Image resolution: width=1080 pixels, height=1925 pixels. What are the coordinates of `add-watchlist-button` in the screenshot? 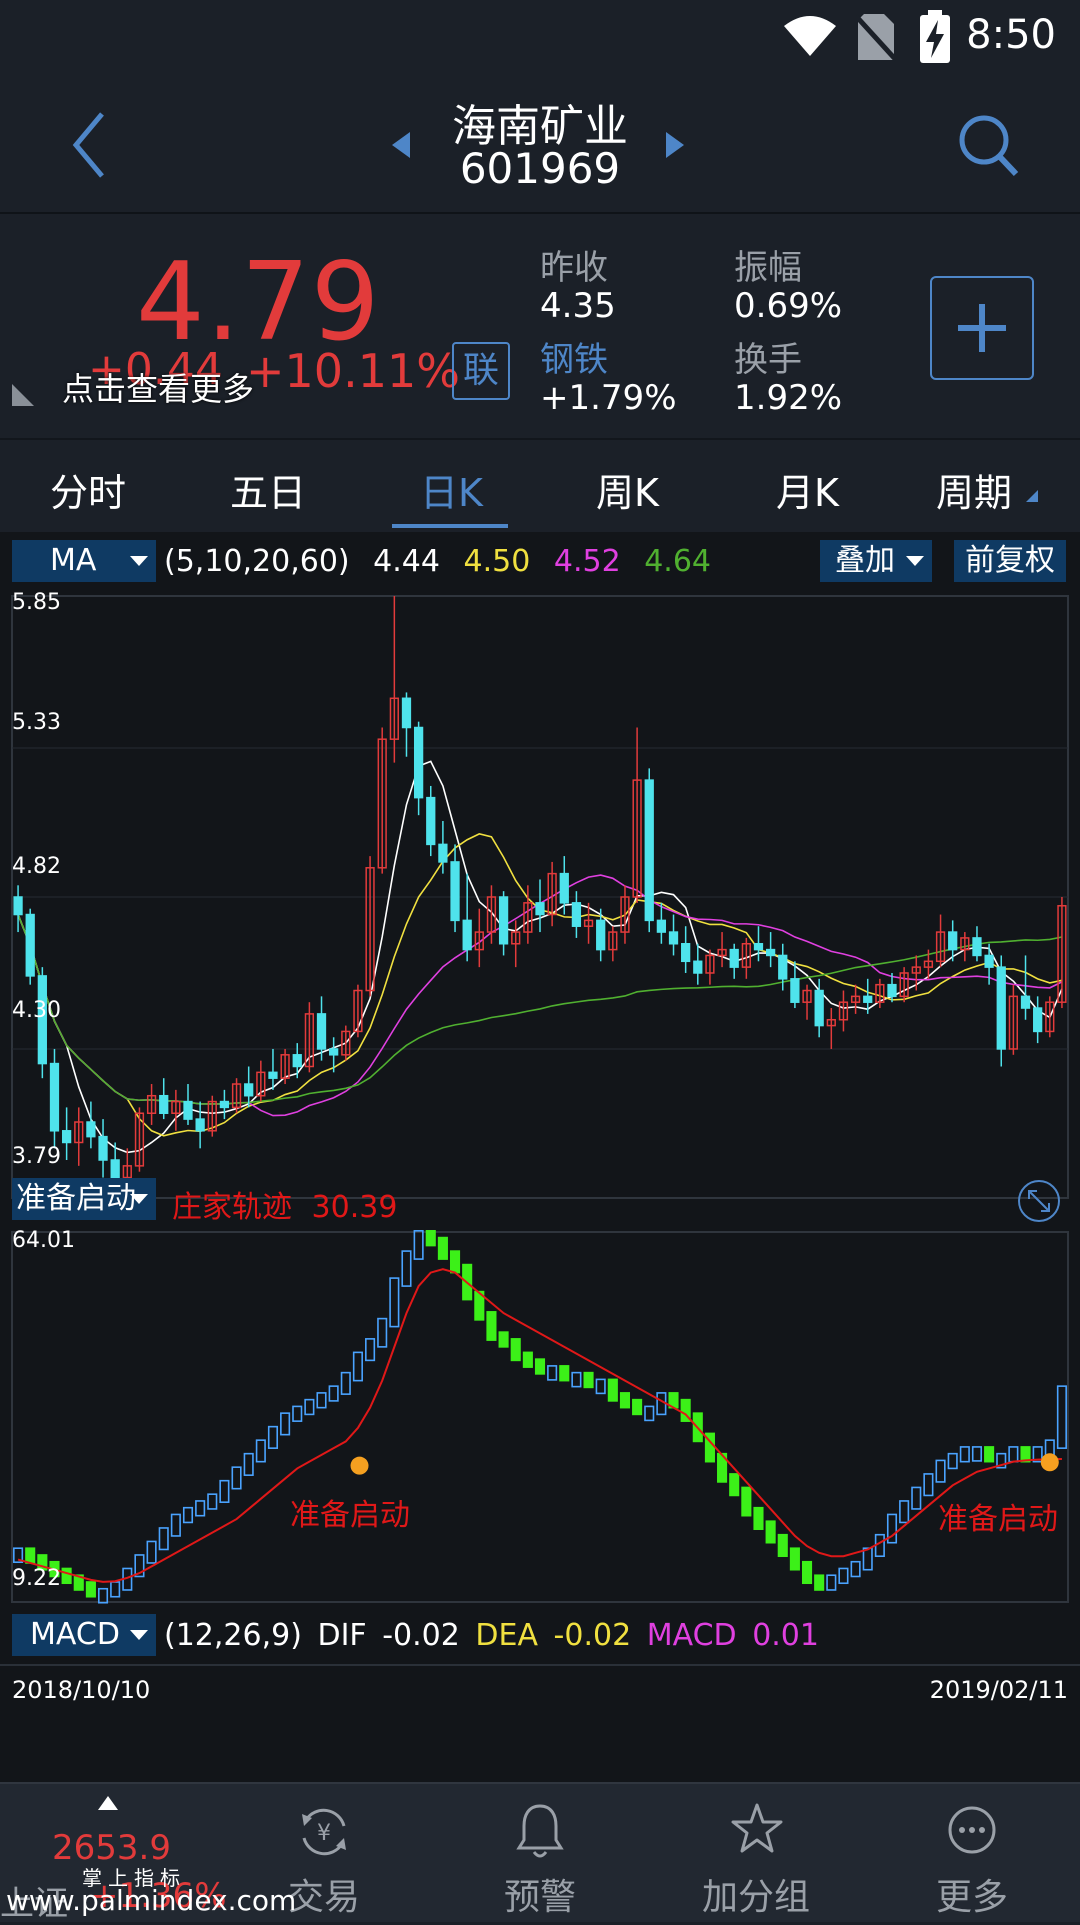 It's located at (982, 328).